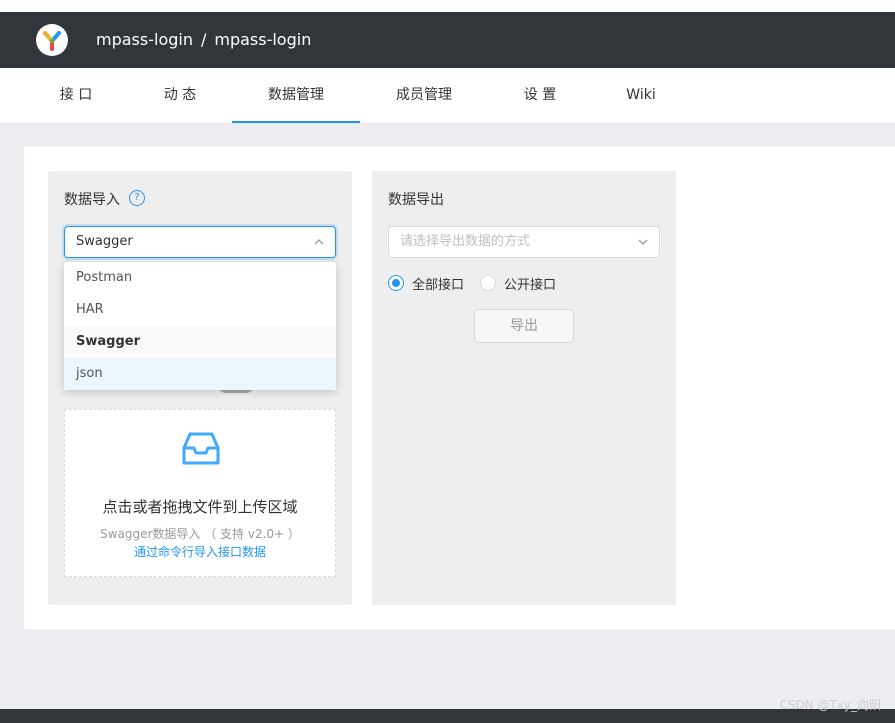 The width and height of the screenshot is (895, 723). I want to click on question-circle-icon: ?, so click(137, 198).